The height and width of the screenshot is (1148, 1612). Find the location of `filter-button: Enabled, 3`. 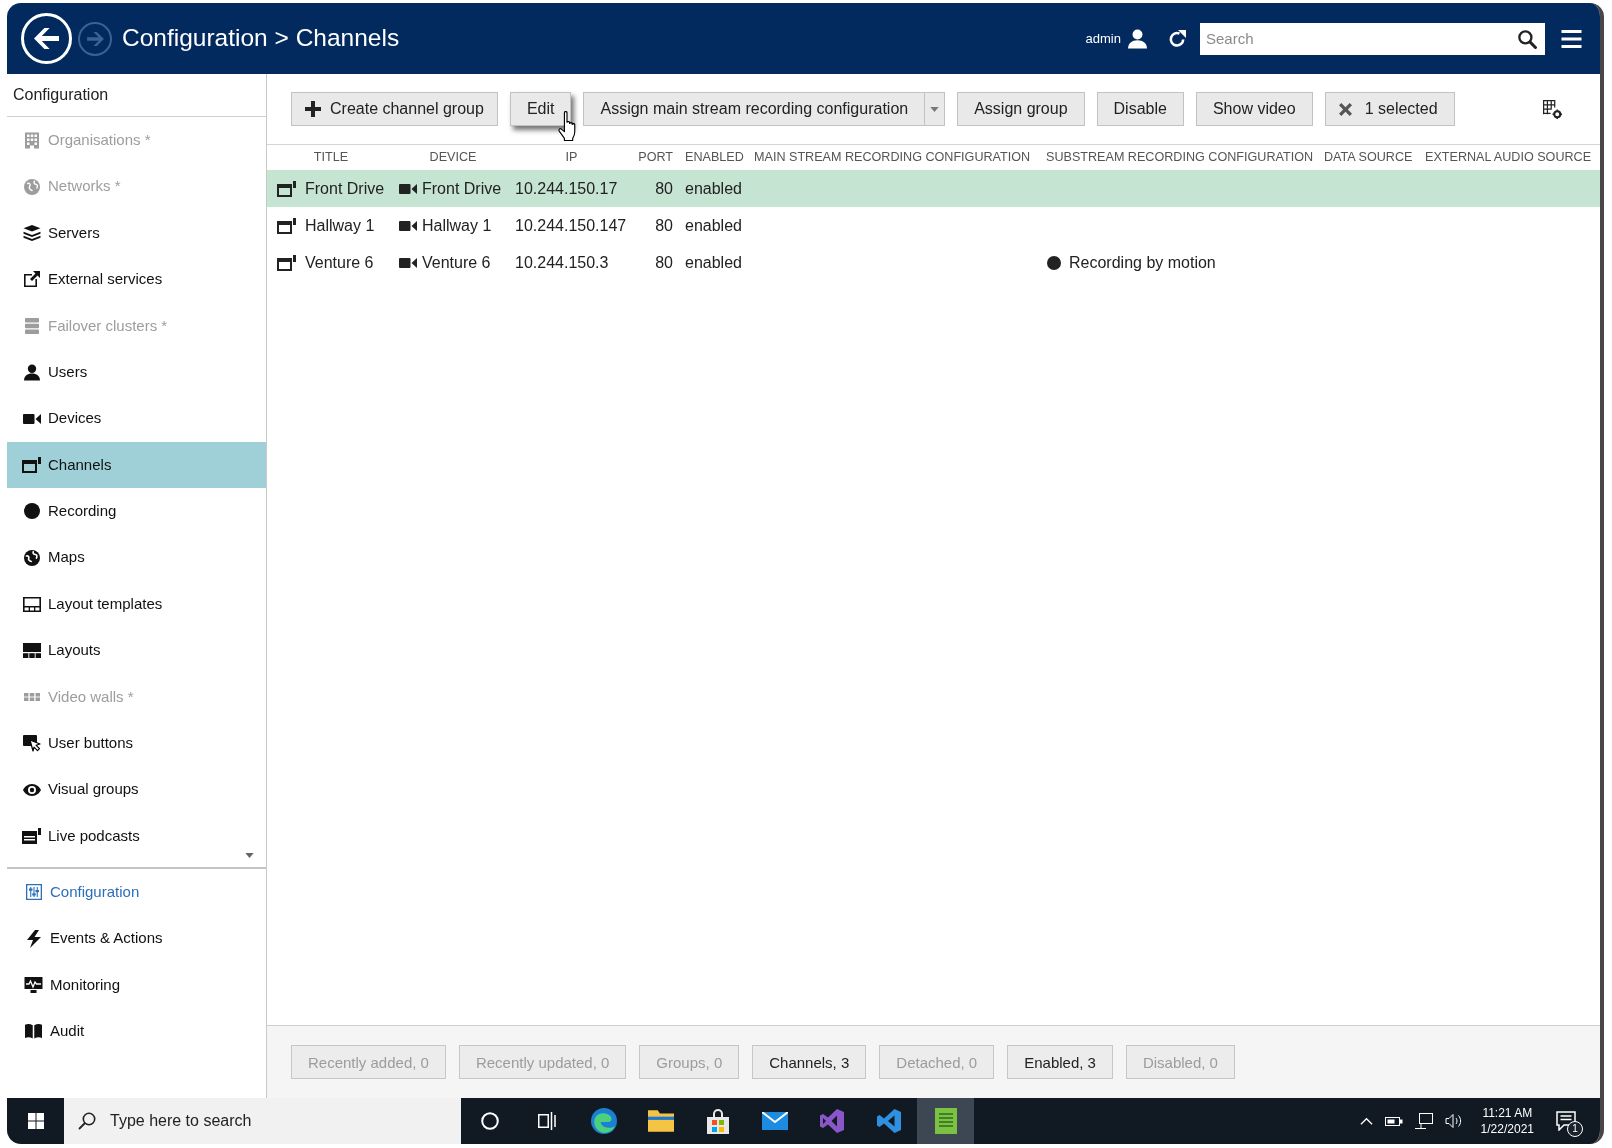

filter-button: Enabled, 3 is located at coordinates (1060, 1062).